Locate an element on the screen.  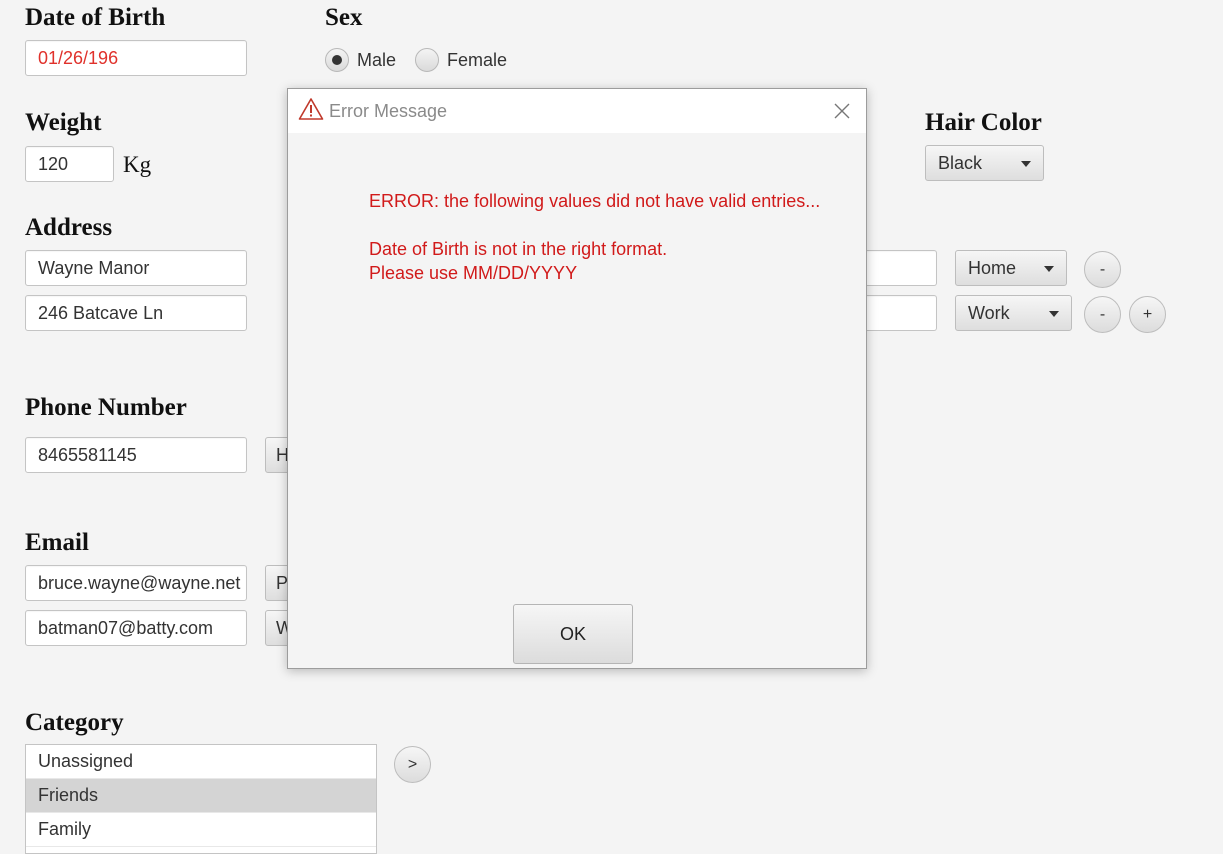
email-field-1: bruce.wayne@wayne.net is located at coordinates (136, 583).